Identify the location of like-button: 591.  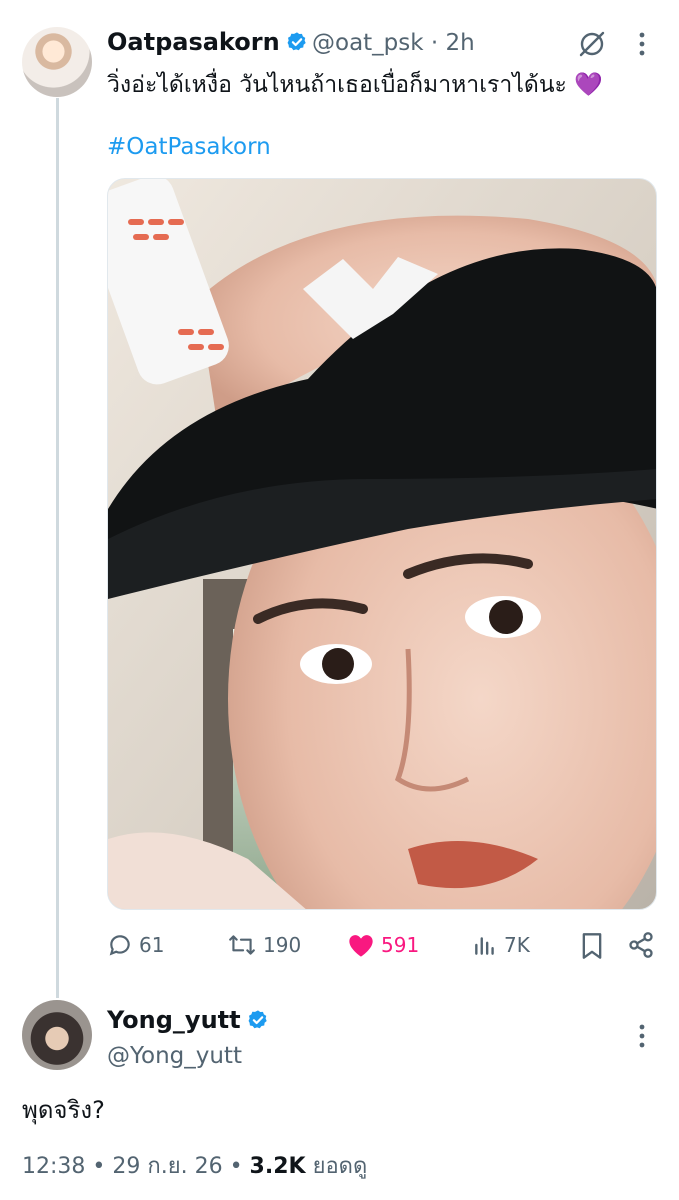
(383, 945).